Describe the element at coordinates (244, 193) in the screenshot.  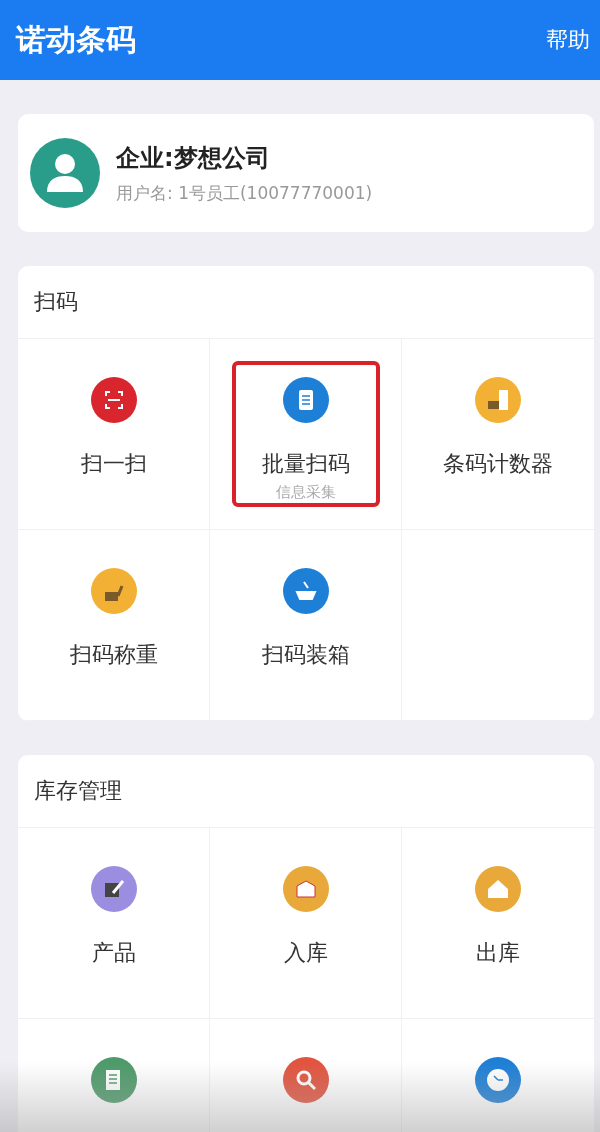
I see `user-name: 用户名: 1号员工(10077770001)` at that location.